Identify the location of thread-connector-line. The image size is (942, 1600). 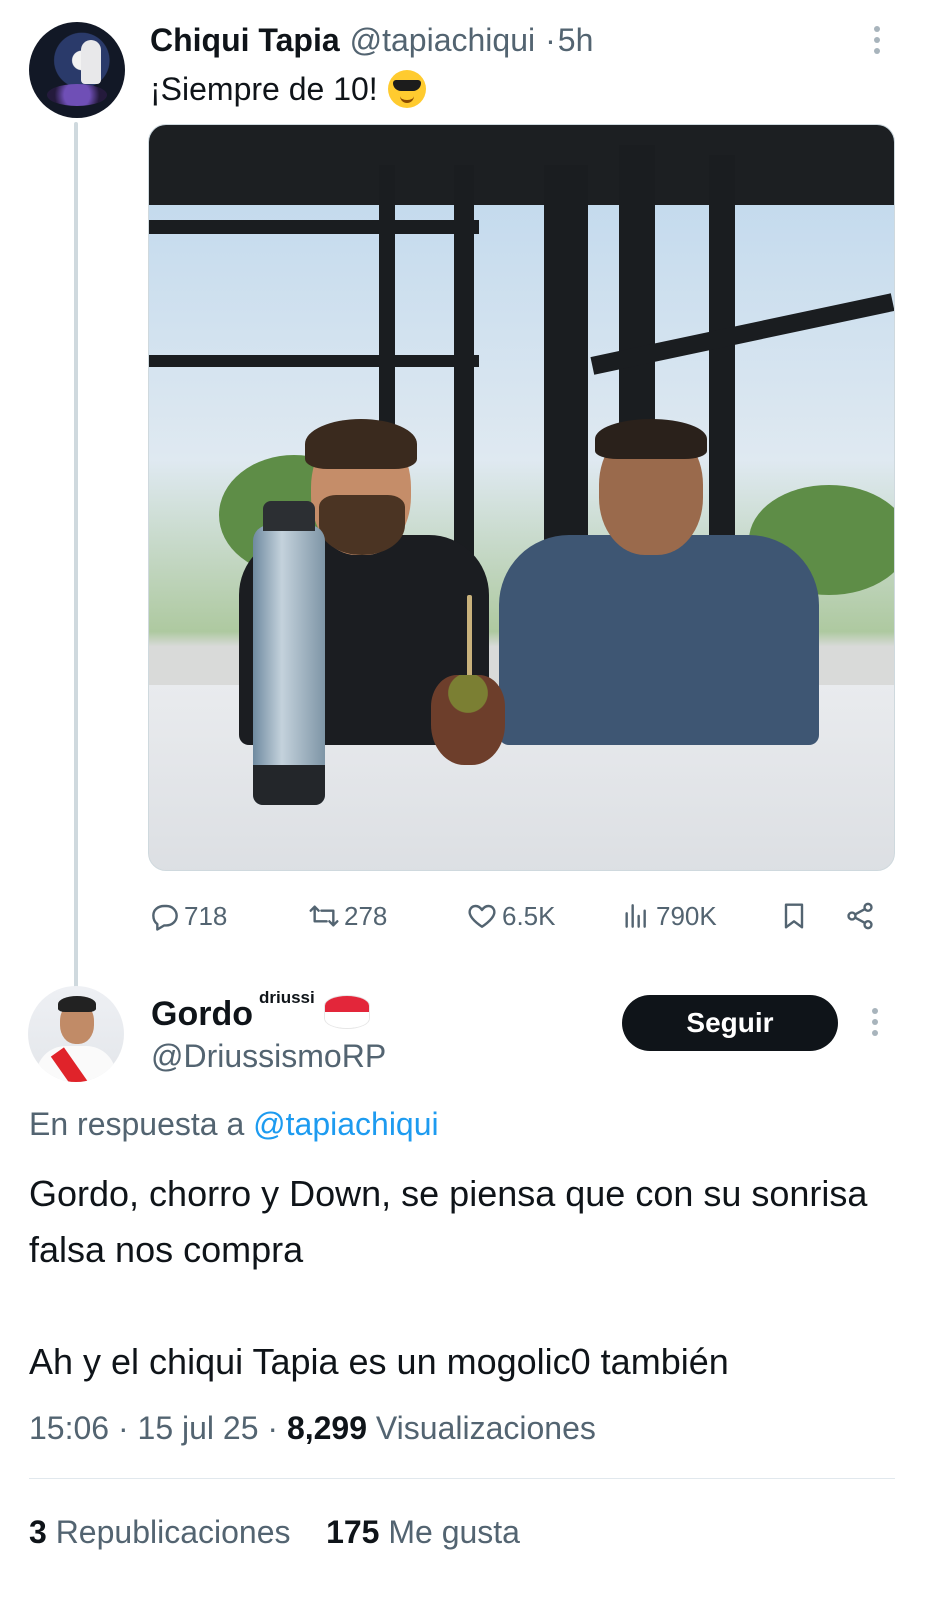
(76, 561).